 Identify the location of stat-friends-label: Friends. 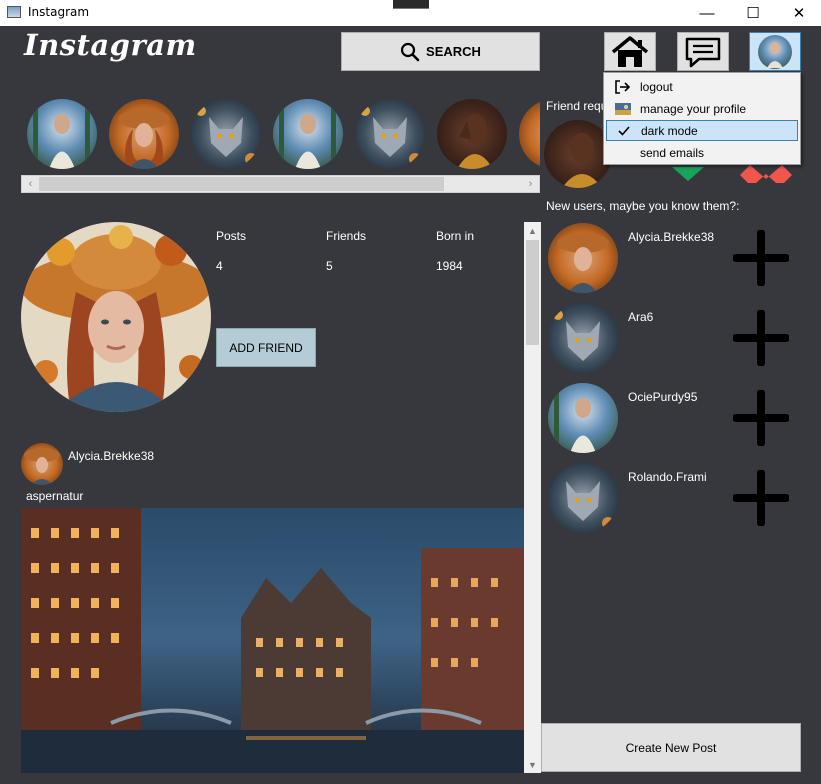
(346, 236).